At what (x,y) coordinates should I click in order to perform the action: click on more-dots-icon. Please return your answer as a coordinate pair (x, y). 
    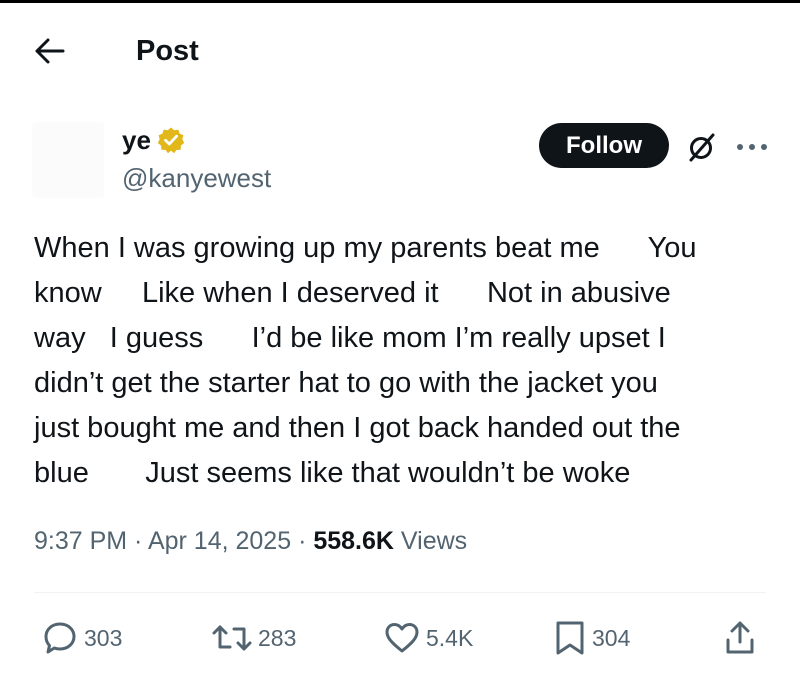
    Looking at the image, I should click on (752, 147).